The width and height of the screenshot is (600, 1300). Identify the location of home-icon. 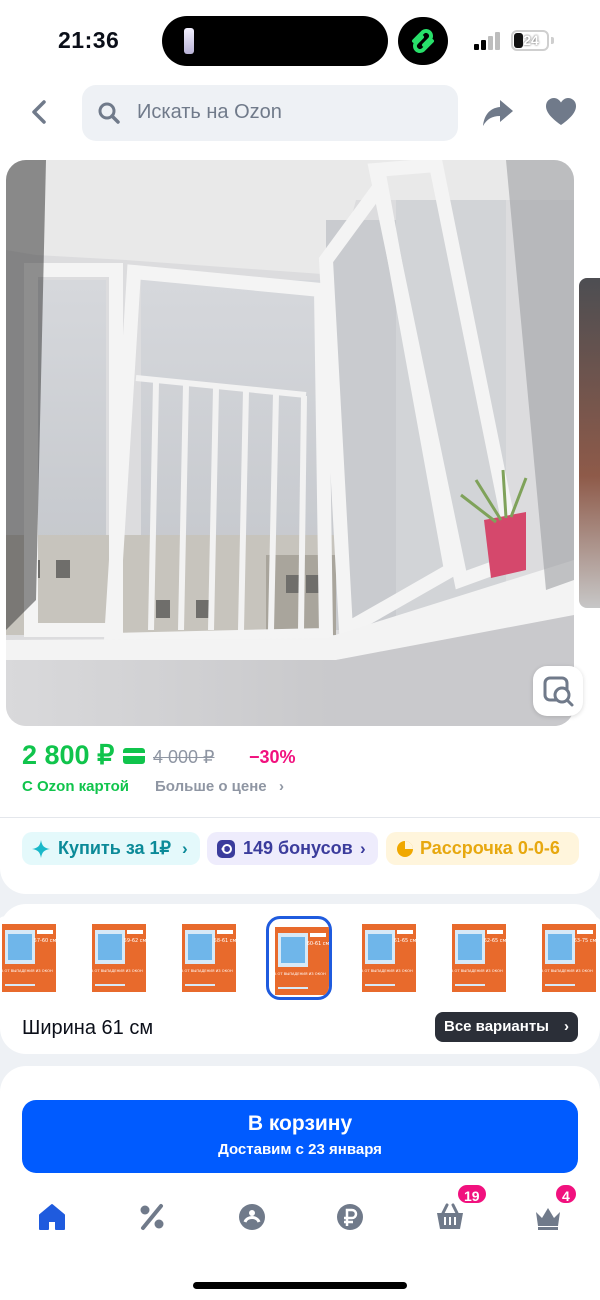
(52, 1217).